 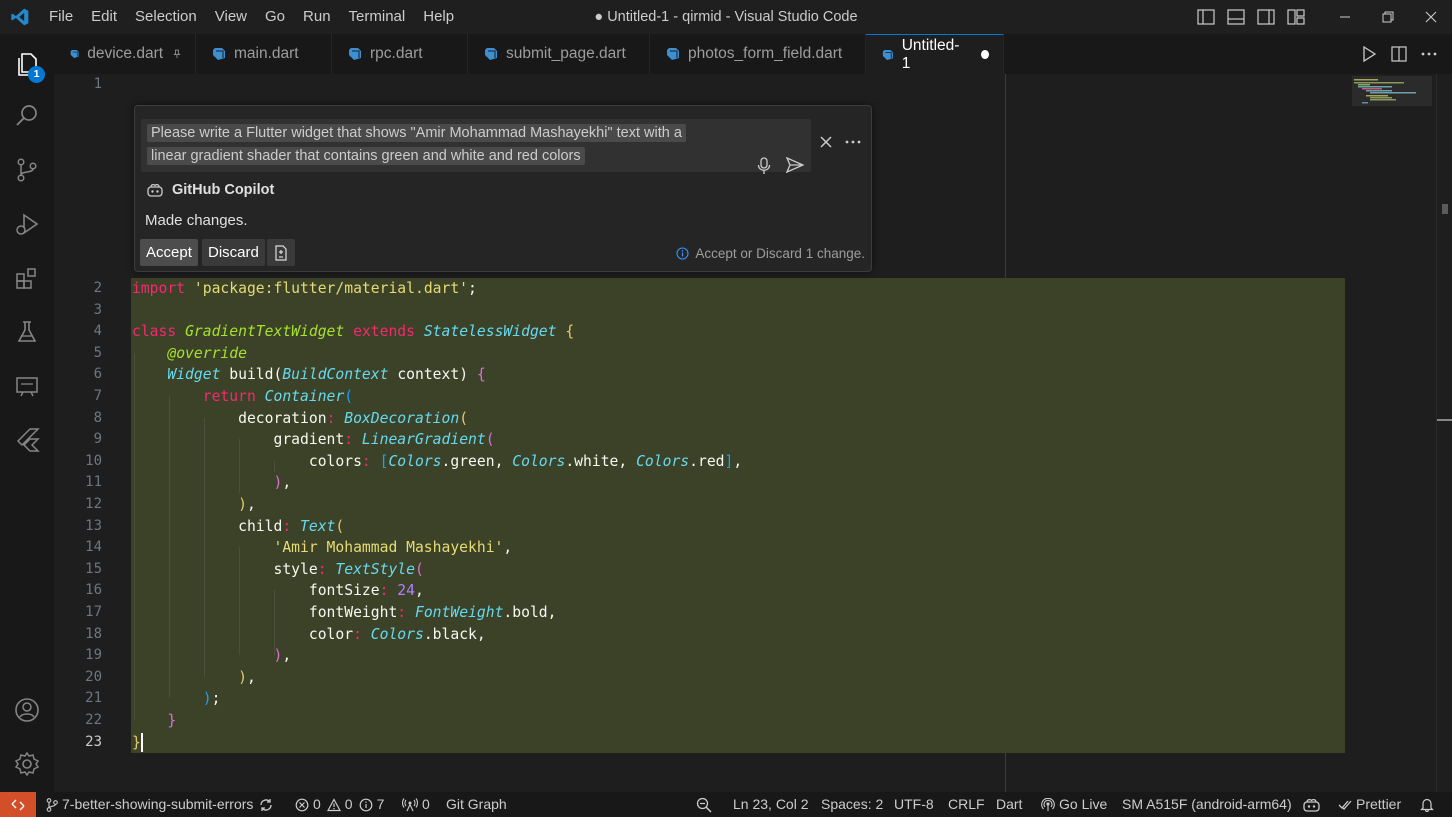 What do you see at coordinates (18, 804) in the screenshot?
I see `remote-indicator` at bounding box center [18, 804].